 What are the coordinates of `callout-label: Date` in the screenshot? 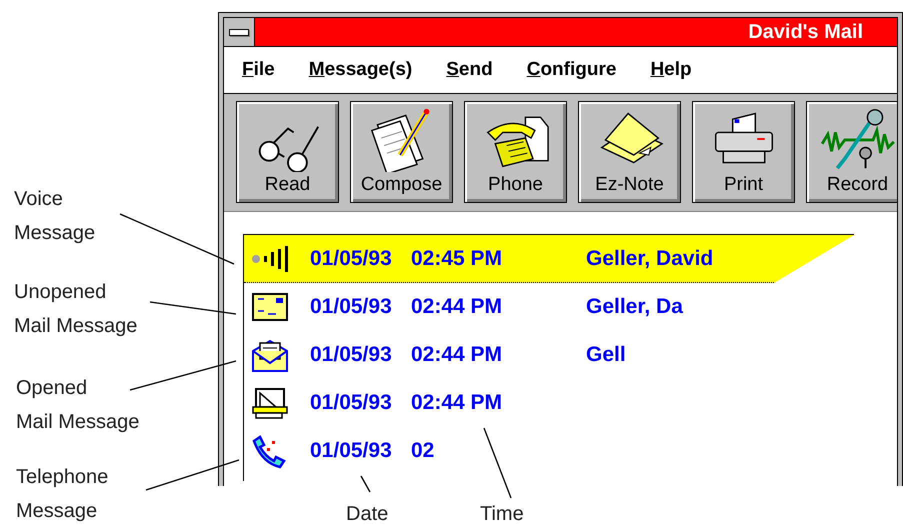 It's located at (367, 514).